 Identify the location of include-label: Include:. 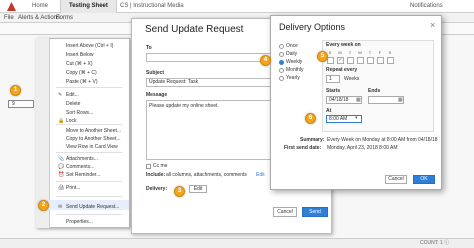
(156, 175).